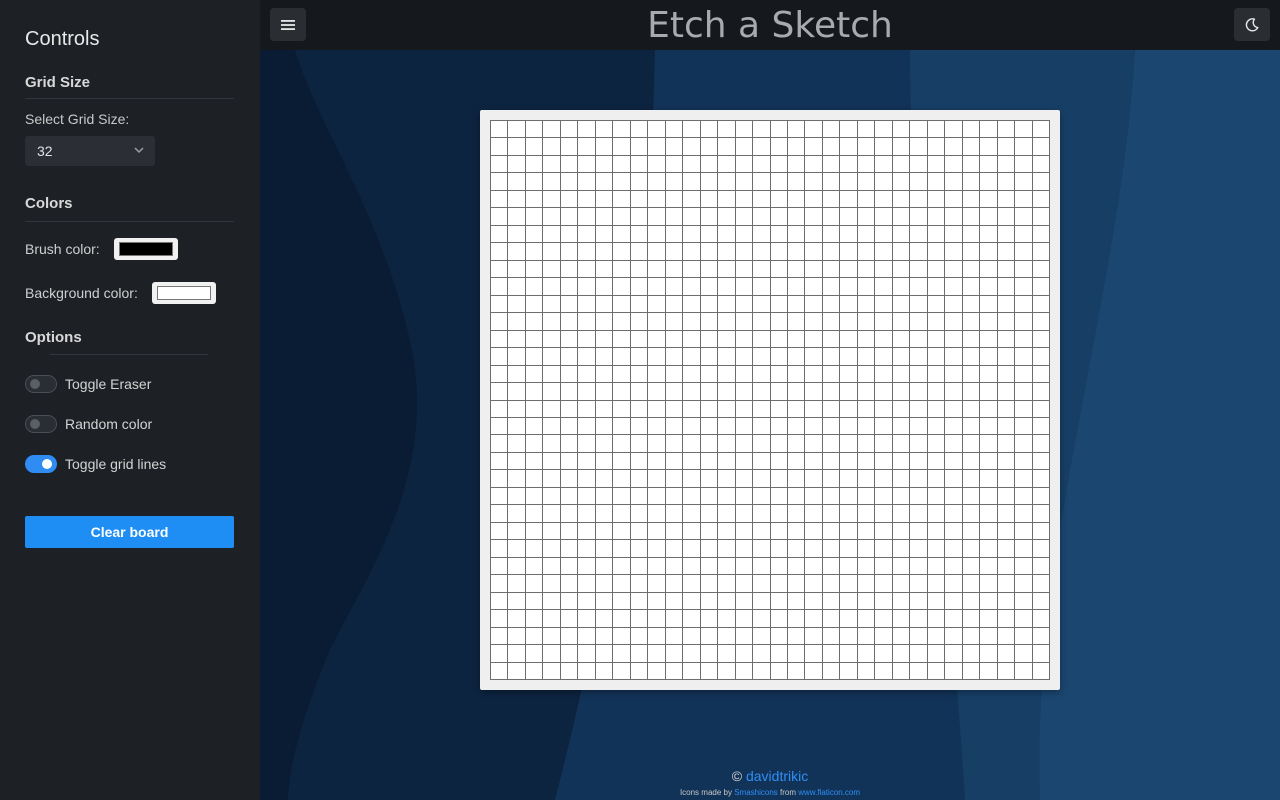 The image size is (1280, 800). Describe the element at coordinates (95, 464) in the screenshot. I see `toggle-grid-lines-row: Toggle grid lines` at that location.